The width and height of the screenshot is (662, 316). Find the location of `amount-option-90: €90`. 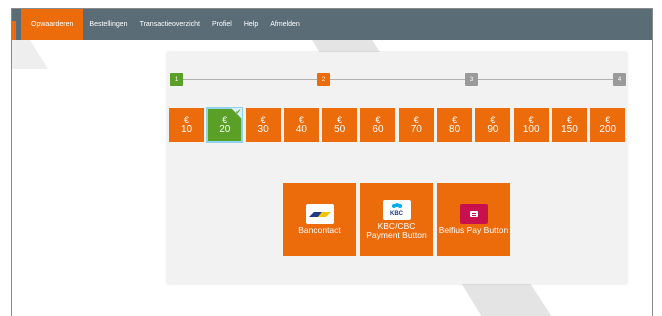

amount-option-90: €90 is located at coordinates (493, 125).